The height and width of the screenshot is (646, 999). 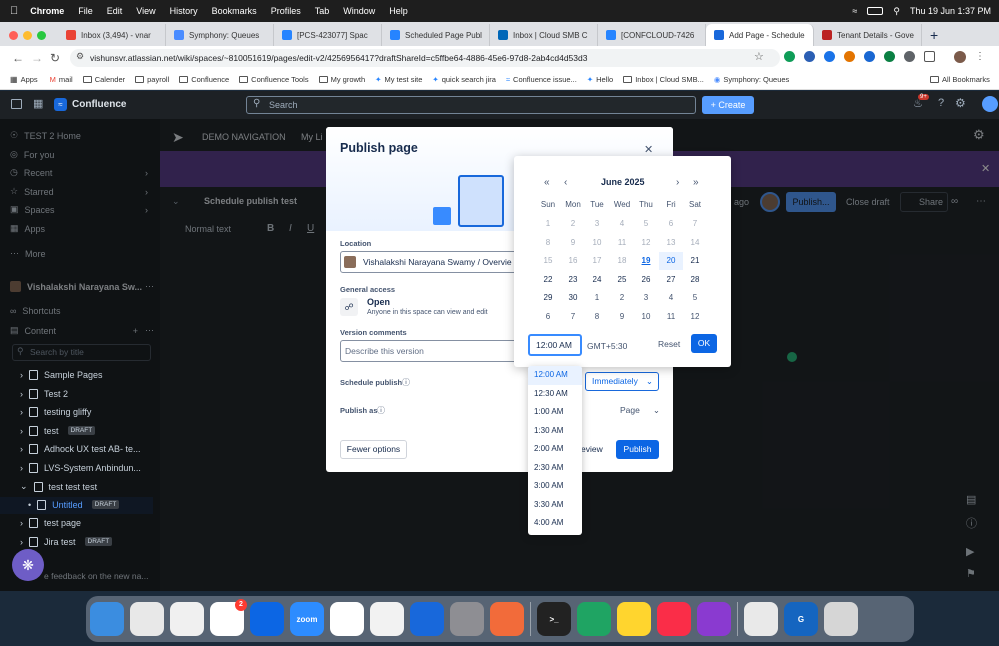 I want to click on calendar-day: 1, so click(x=548, y=224).